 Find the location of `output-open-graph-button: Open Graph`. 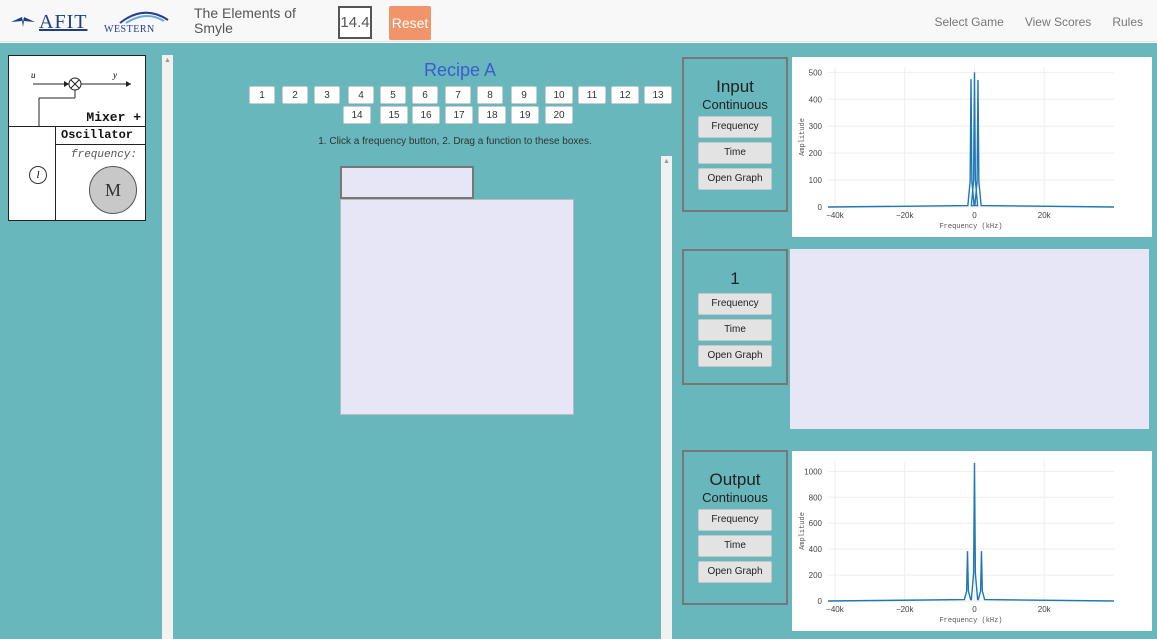

output-open-graph-button: Open Graph is located at coordinates (735, 572).